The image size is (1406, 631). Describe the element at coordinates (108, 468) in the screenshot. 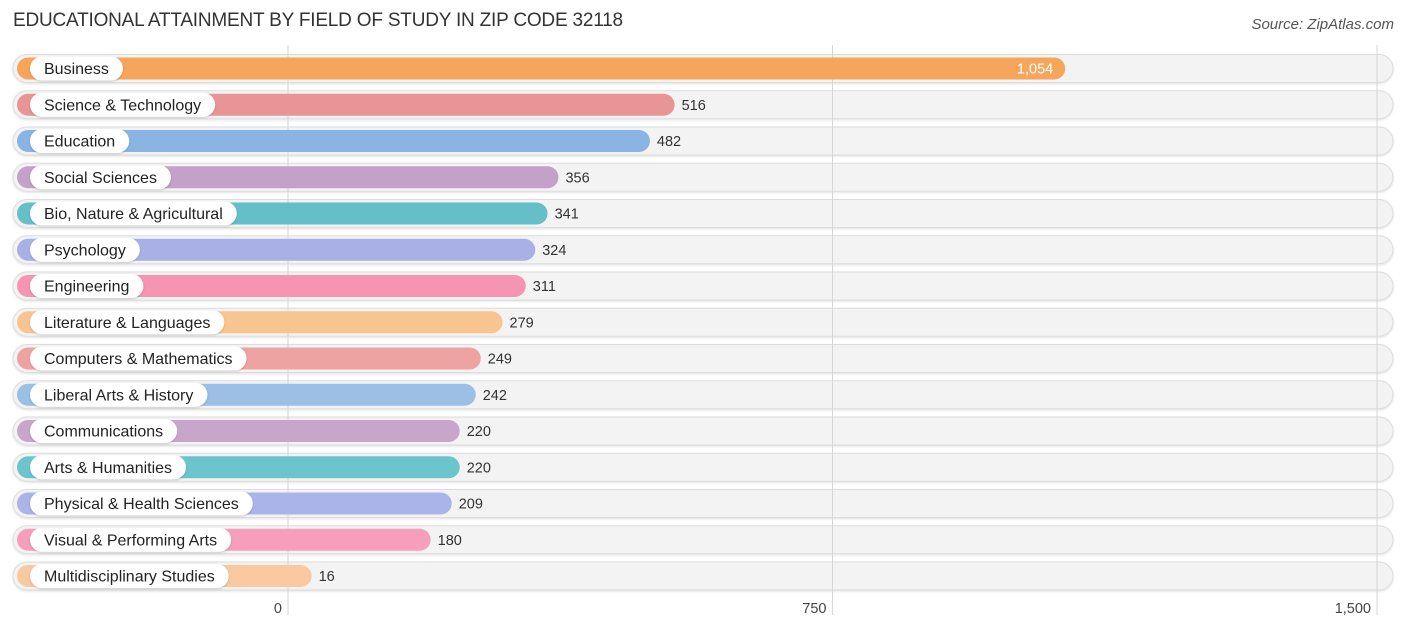

I see `category-label: Arts & Humanities` at that location.